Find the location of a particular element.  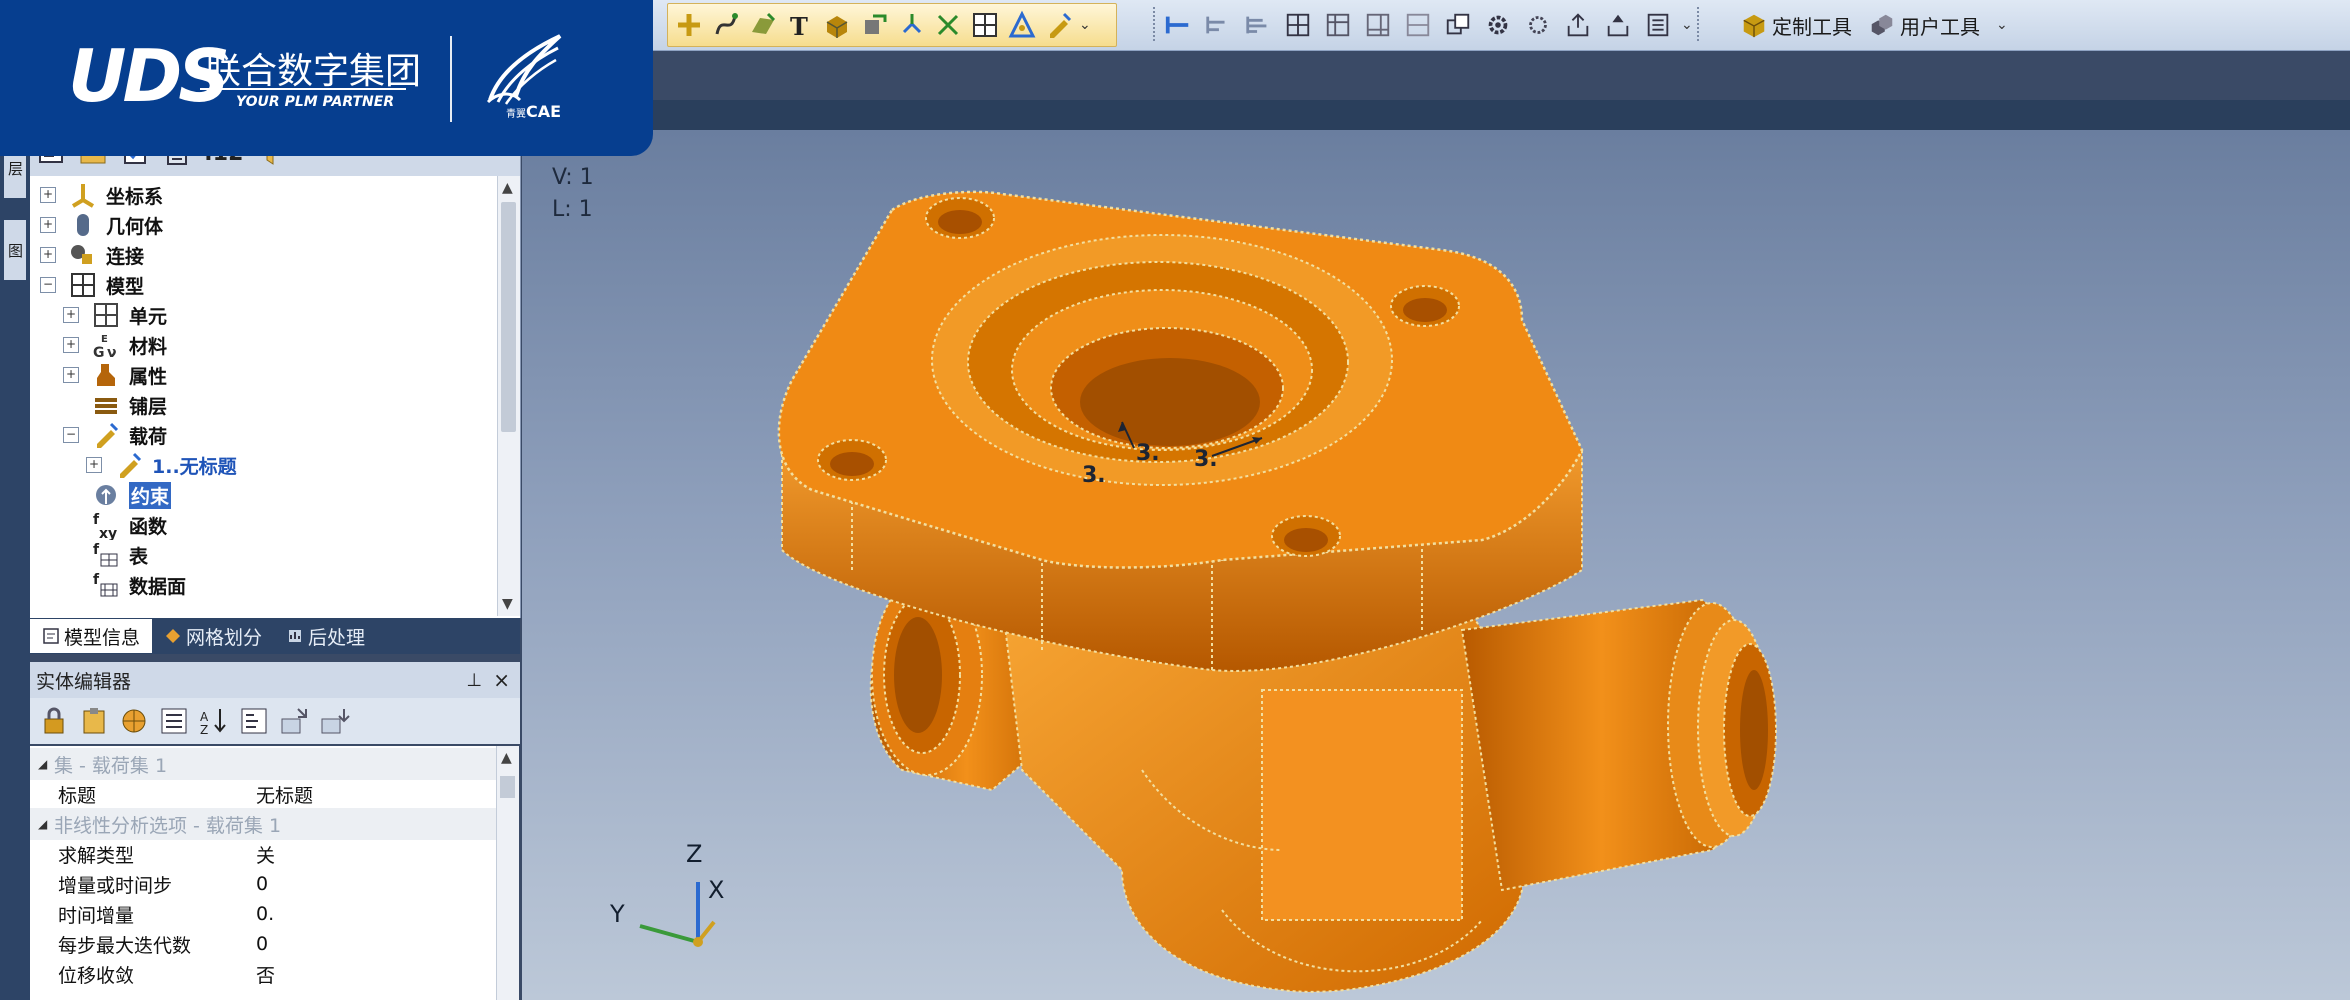

grid-icon is located at coordinates (985, 25).